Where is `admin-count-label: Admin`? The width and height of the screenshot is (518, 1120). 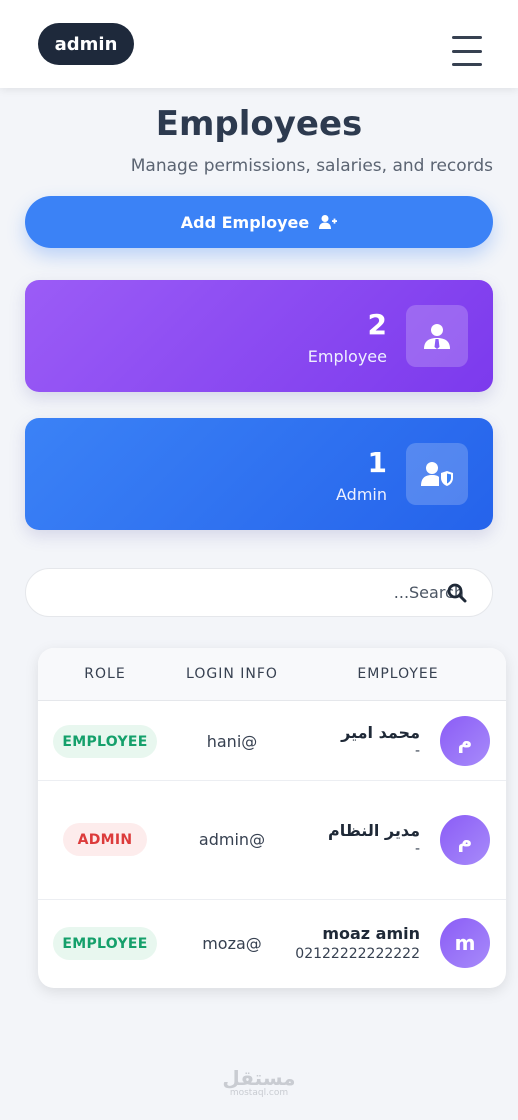 admin-count-label: Admin is located at coordinates (361, 494).